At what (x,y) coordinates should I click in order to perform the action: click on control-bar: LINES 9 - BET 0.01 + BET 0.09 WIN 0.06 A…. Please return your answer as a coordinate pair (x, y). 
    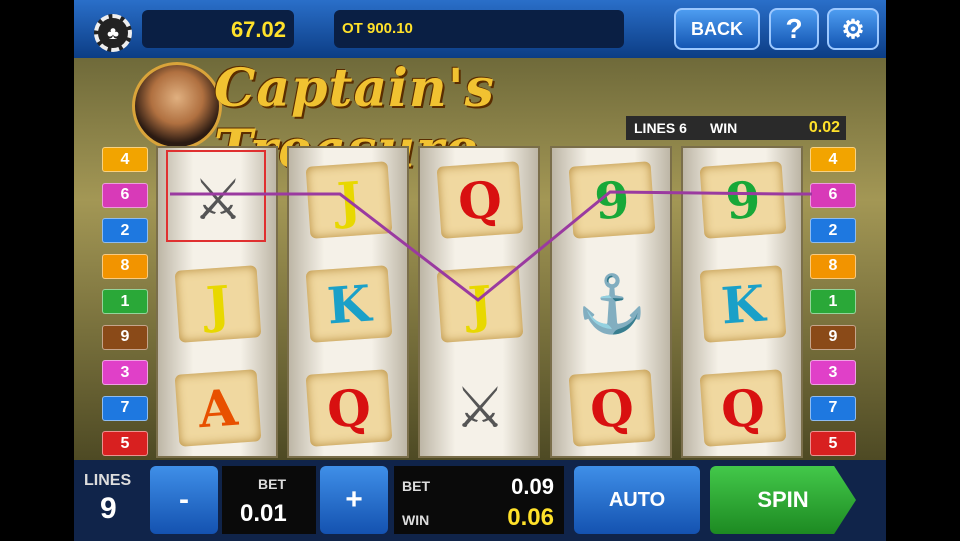
    Looking at the image, I should click on (480, 500).